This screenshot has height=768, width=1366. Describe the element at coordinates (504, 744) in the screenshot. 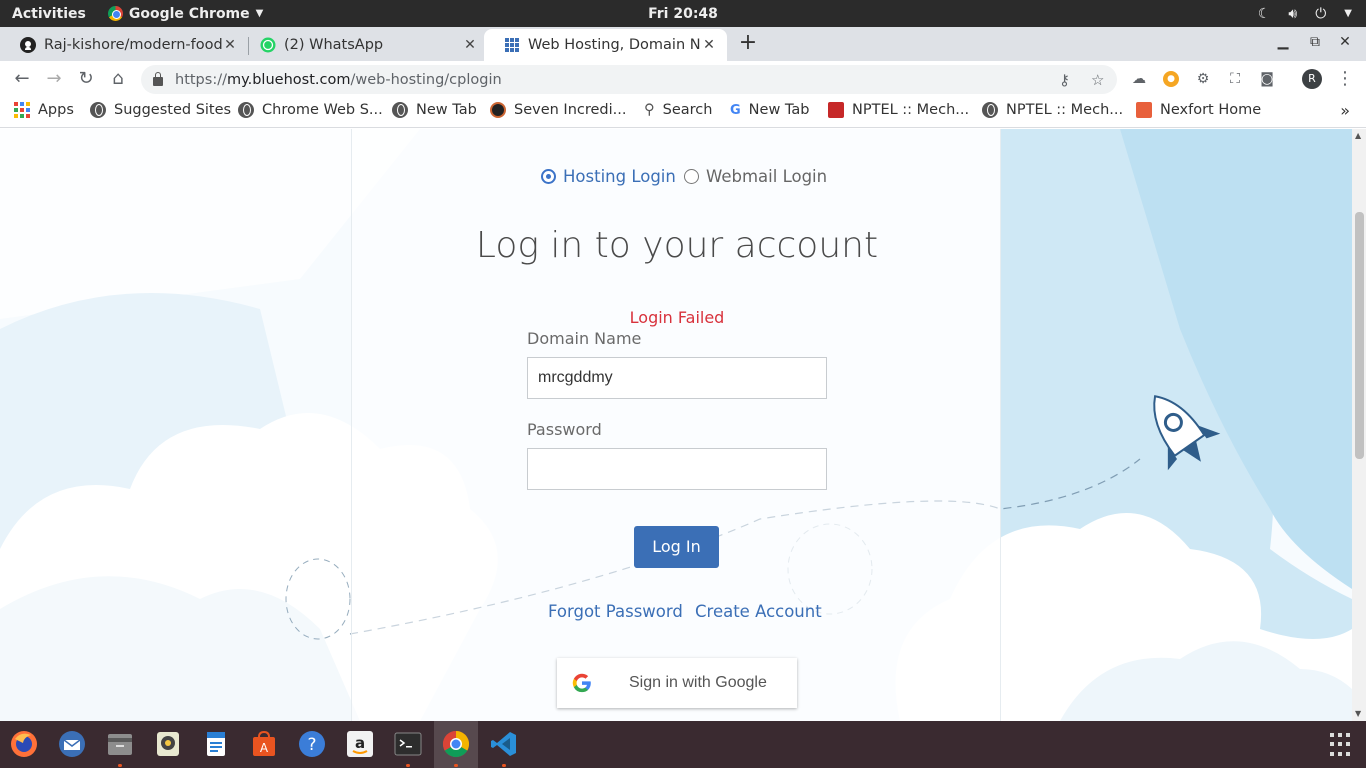

I see `vscode-icon` at that location.